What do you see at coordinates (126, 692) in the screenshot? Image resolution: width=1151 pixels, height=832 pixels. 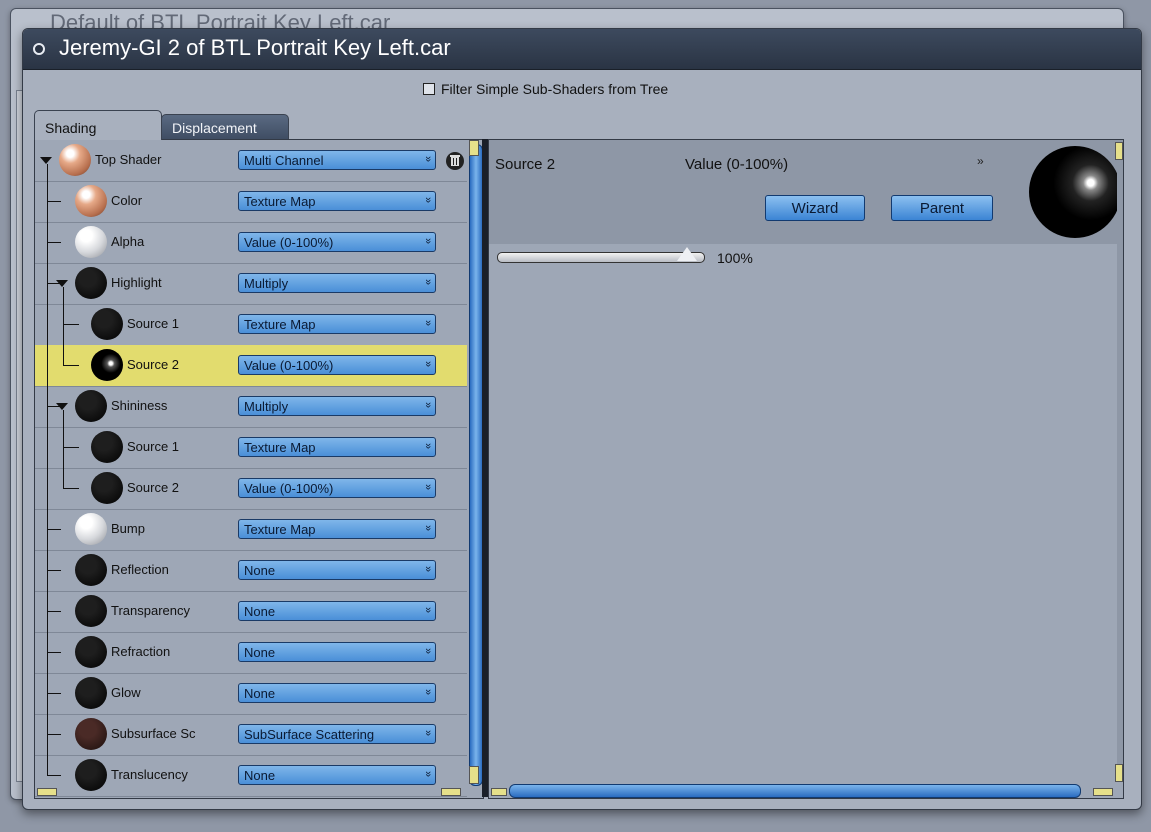 I see `tree-row-label: Glow` at bounding box center [126, 692].